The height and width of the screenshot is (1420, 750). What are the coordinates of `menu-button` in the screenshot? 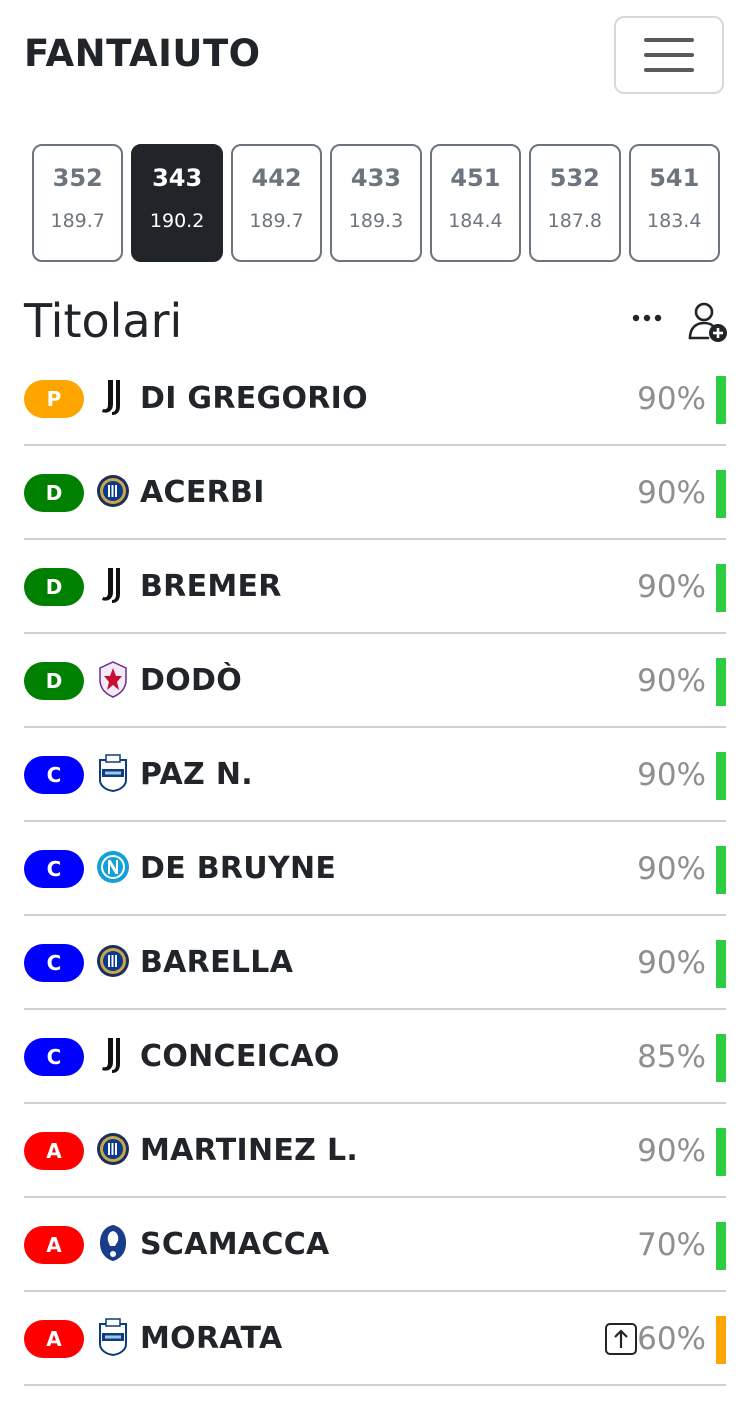 It's located at (669, 55).